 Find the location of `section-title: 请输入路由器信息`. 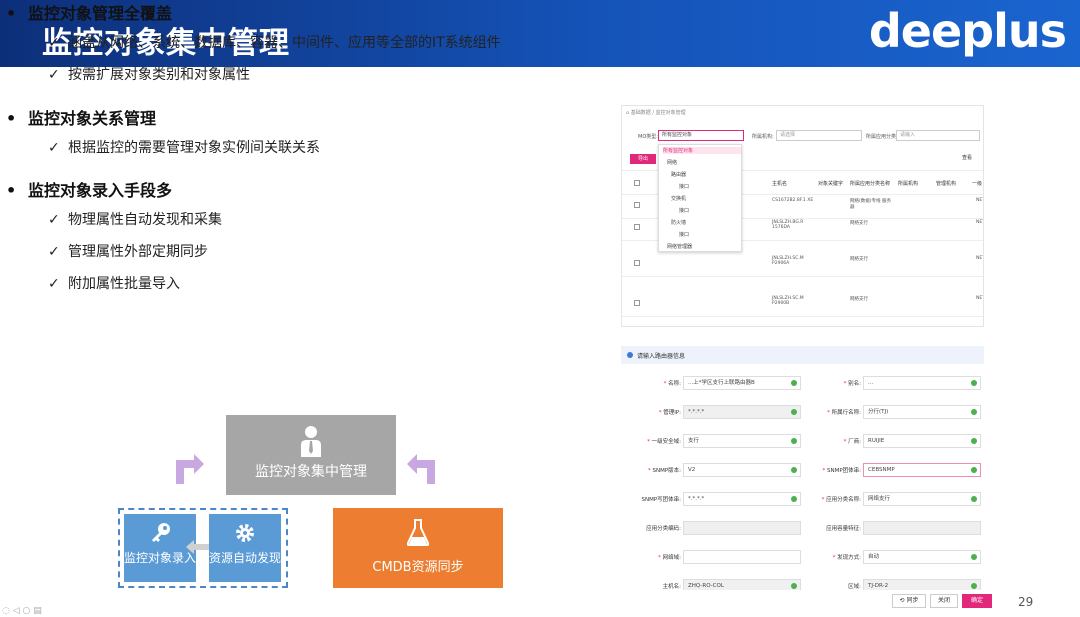

section-title: 请输入路由器信息 is located at coordinates (661, 356).